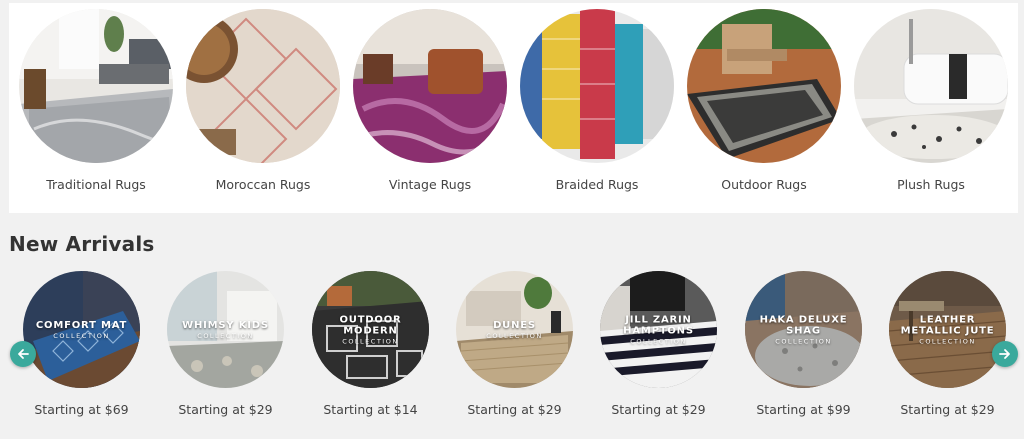 The width and height of the screenshot is (1024, 439). I want to click on category-outdoor-rugs: Outdoor Rugs, so click(764, 104).